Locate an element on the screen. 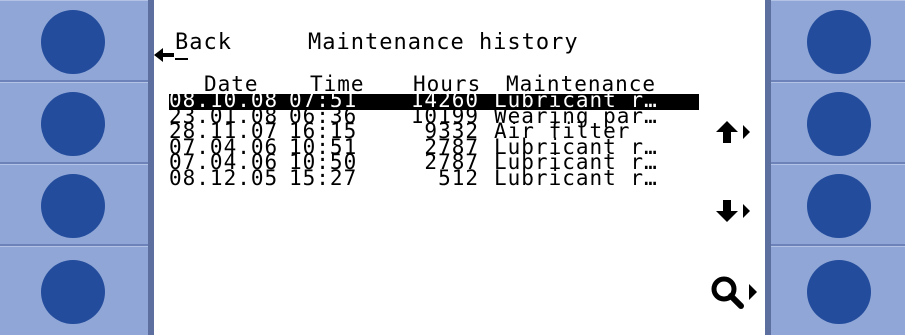 The width and height of the screenshot is (905, 335). screen-bezel-right is located at coordinates (768, 167).